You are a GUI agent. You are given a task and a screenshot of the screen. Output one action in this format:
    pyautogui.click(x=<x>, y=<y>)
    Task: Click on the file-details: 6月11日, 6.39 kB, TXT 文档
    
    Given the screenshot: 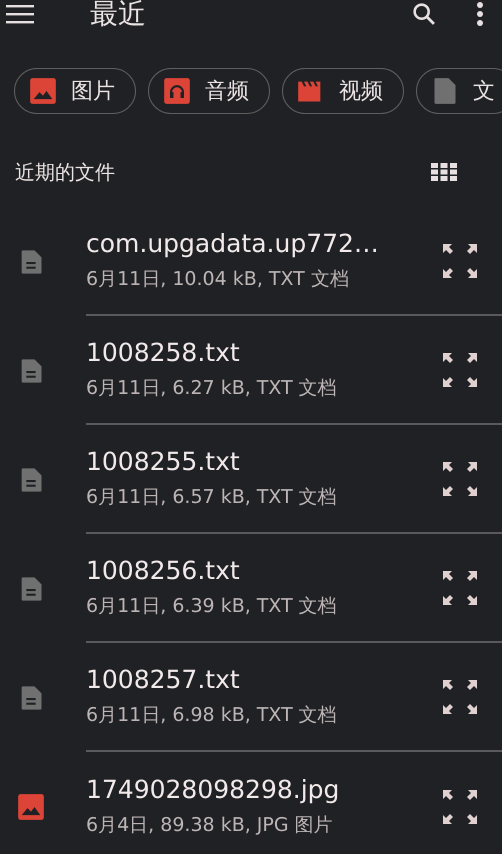 What is the action you would take?
    pyautogui.click(x=211, y=606)
    